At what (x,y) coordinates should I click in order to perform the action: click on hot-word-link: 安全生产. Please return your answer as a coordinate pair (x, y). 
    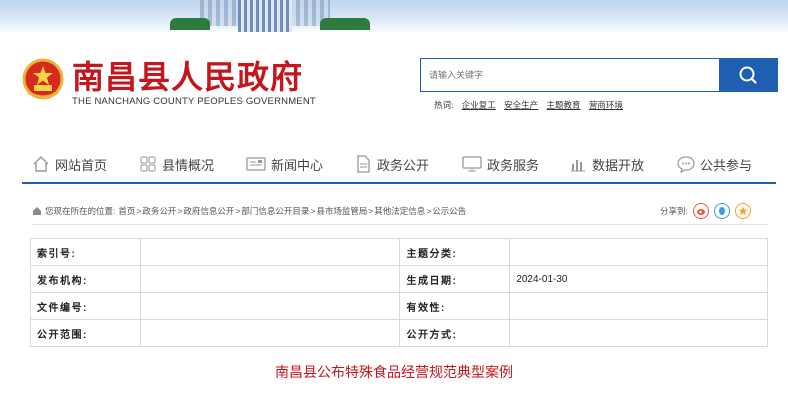
    Looking at the image, I should click on (521, 105).